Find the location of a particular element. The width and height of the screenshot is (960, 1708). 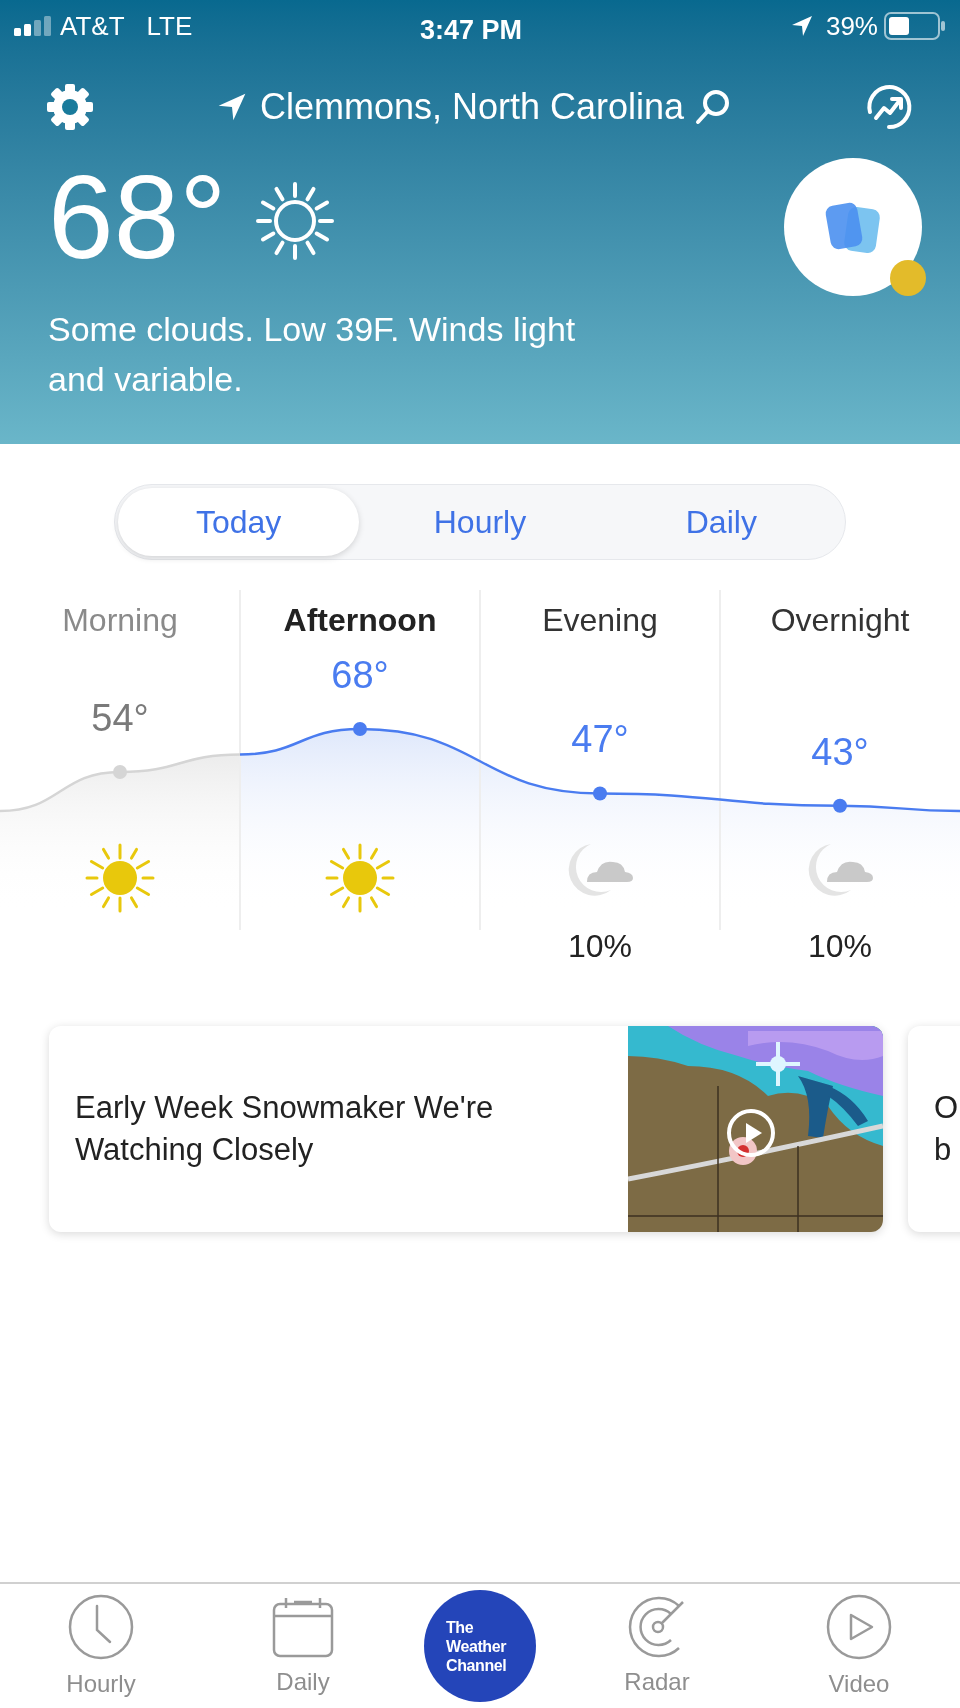

period-label: Morning is located at coordinates (120, 620).